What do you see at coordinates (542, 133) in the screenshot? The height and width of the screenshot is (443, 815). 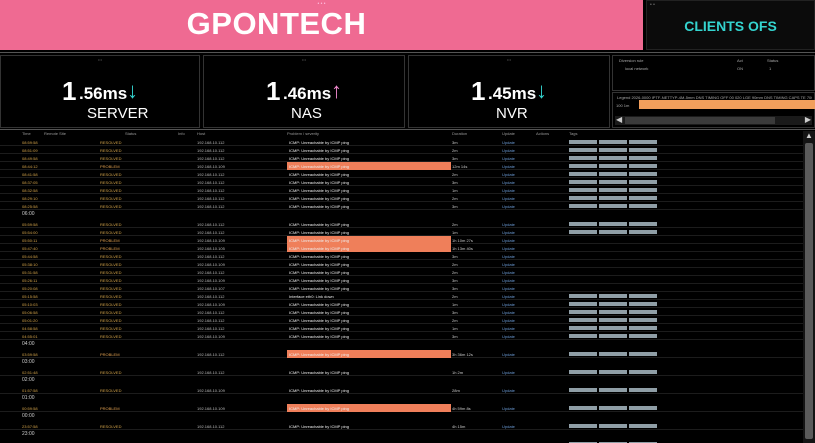 I see `column-header: Actions` at bounding box center [542, 133].